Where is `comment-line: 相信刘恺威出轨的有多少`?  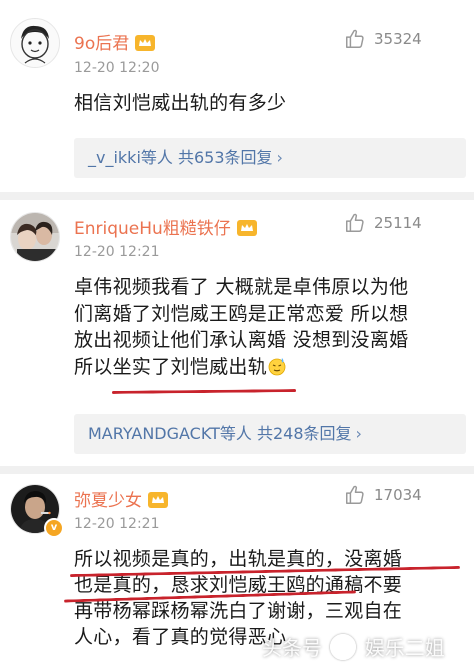 comment-line: 相信刘恺威出轨的有多少 is located at coordinates (180, 103).